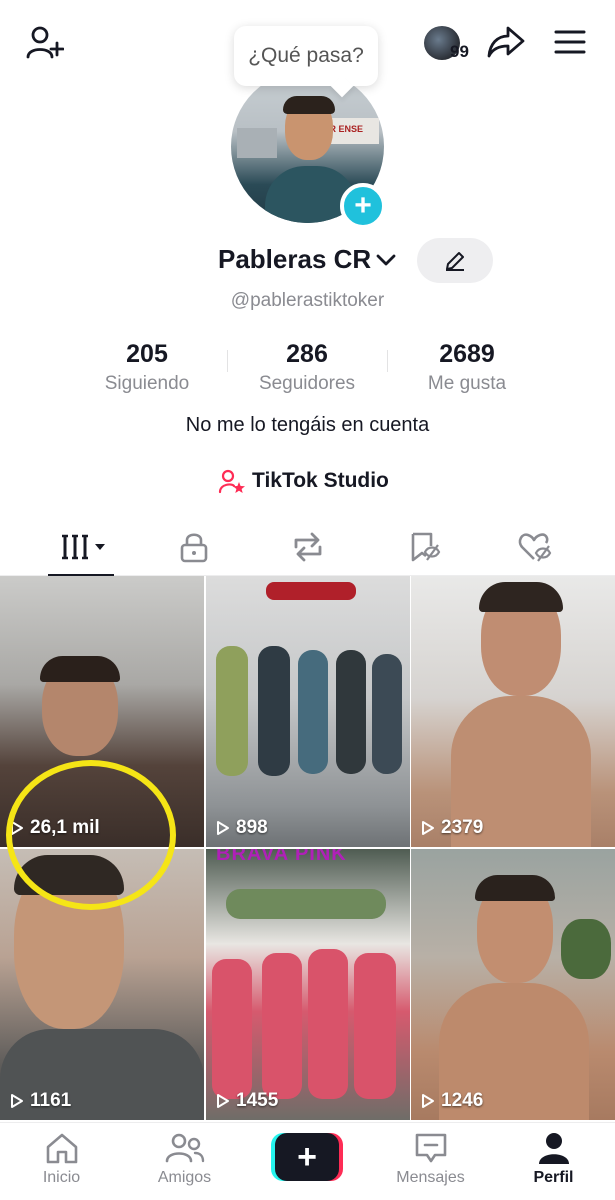 Image resolution: width=615 pixels, height=1200 pixels. What do you see at coordinates (467, 354) in the screenshot?
I see `stat-value: 2689` at bounding box center [467, 354].